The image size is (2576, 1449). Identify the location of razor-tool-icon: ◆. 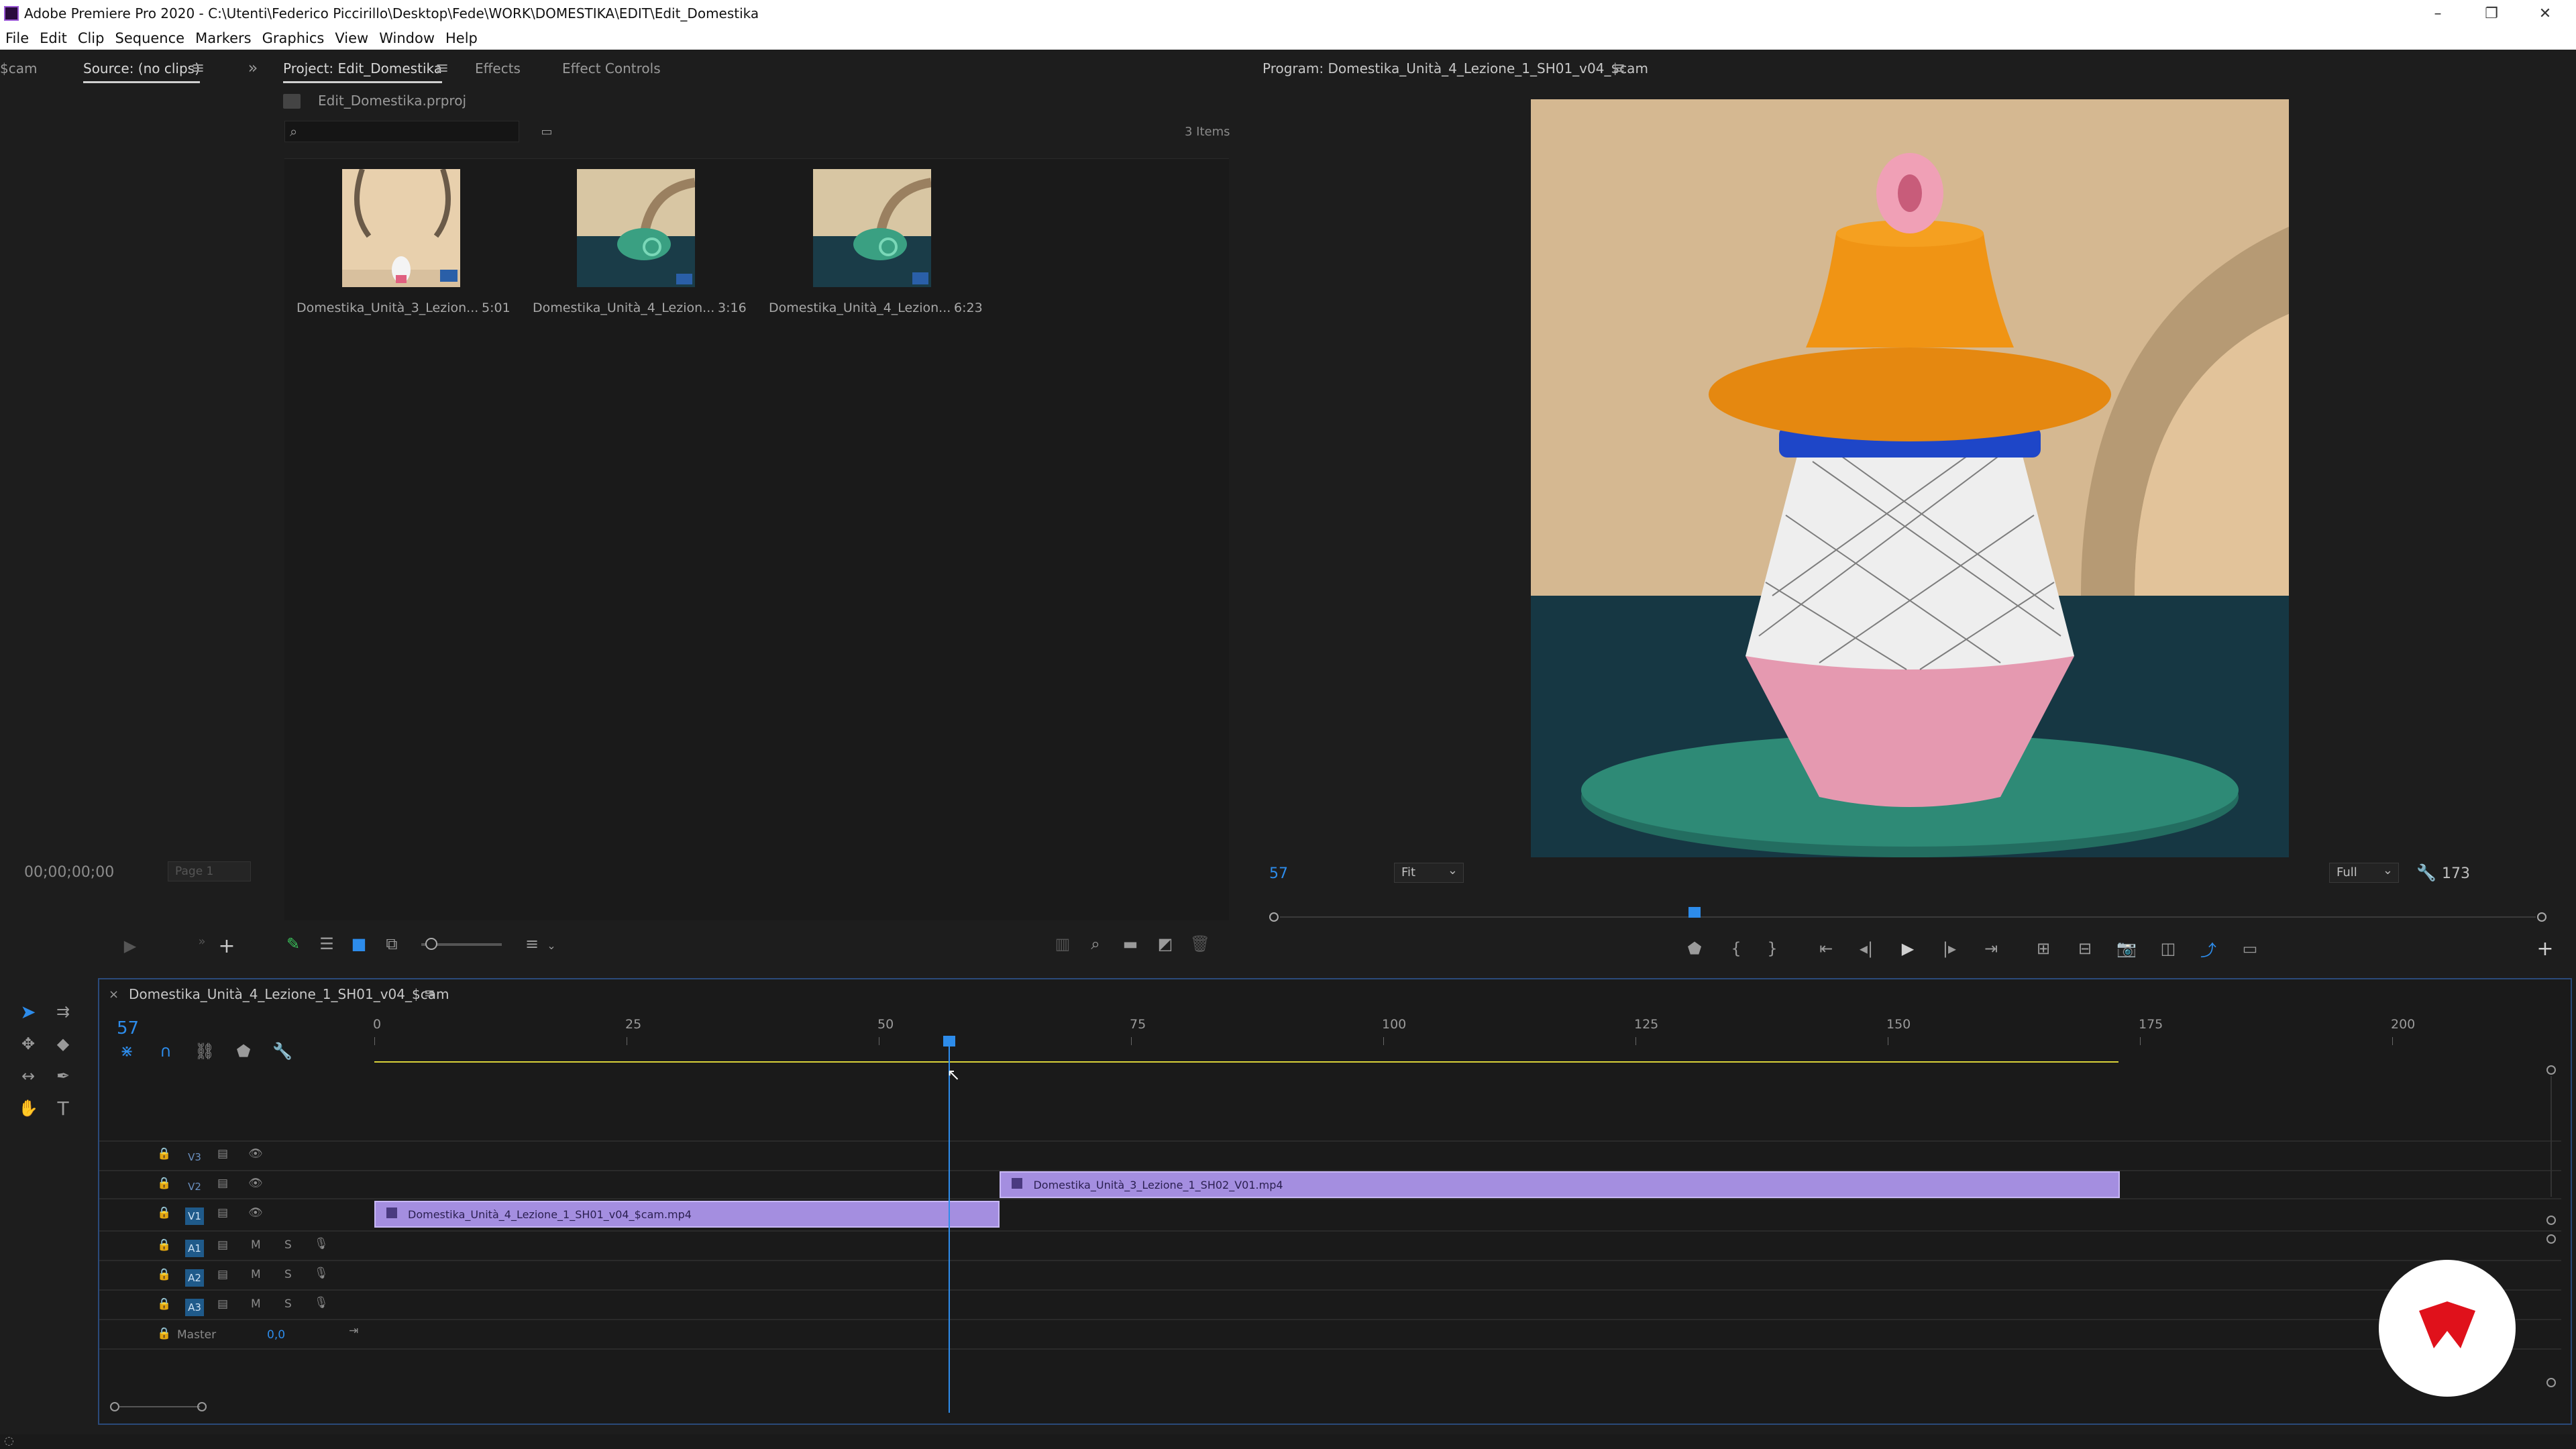
(63, 1044).